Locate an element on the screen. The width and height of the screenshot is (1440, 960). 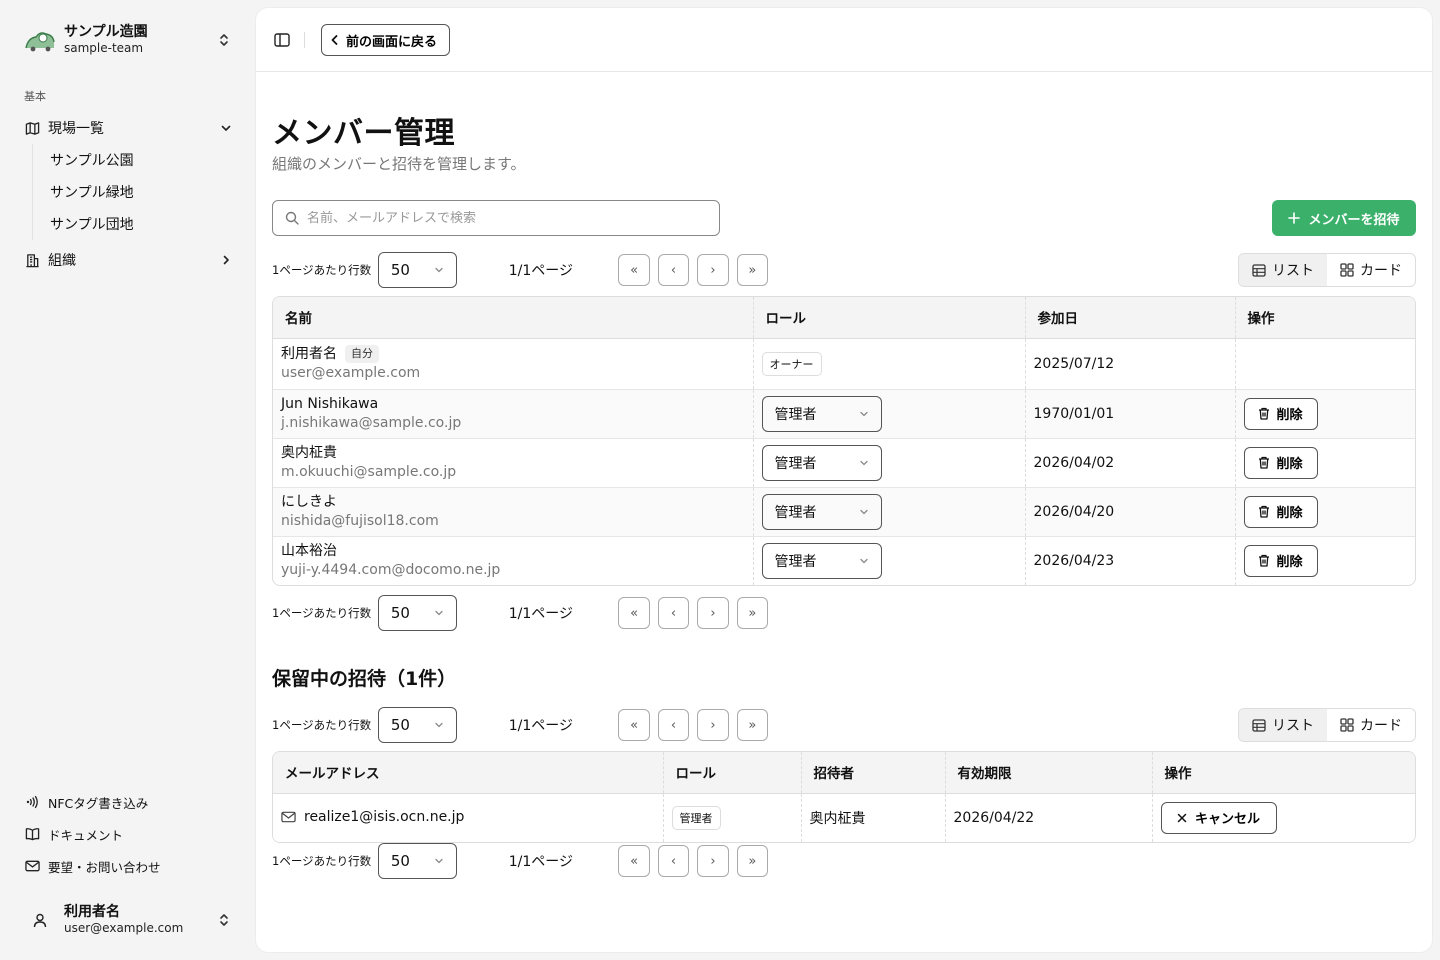
back-button: 前の画面に戻る is located at coordinates (386, 40).